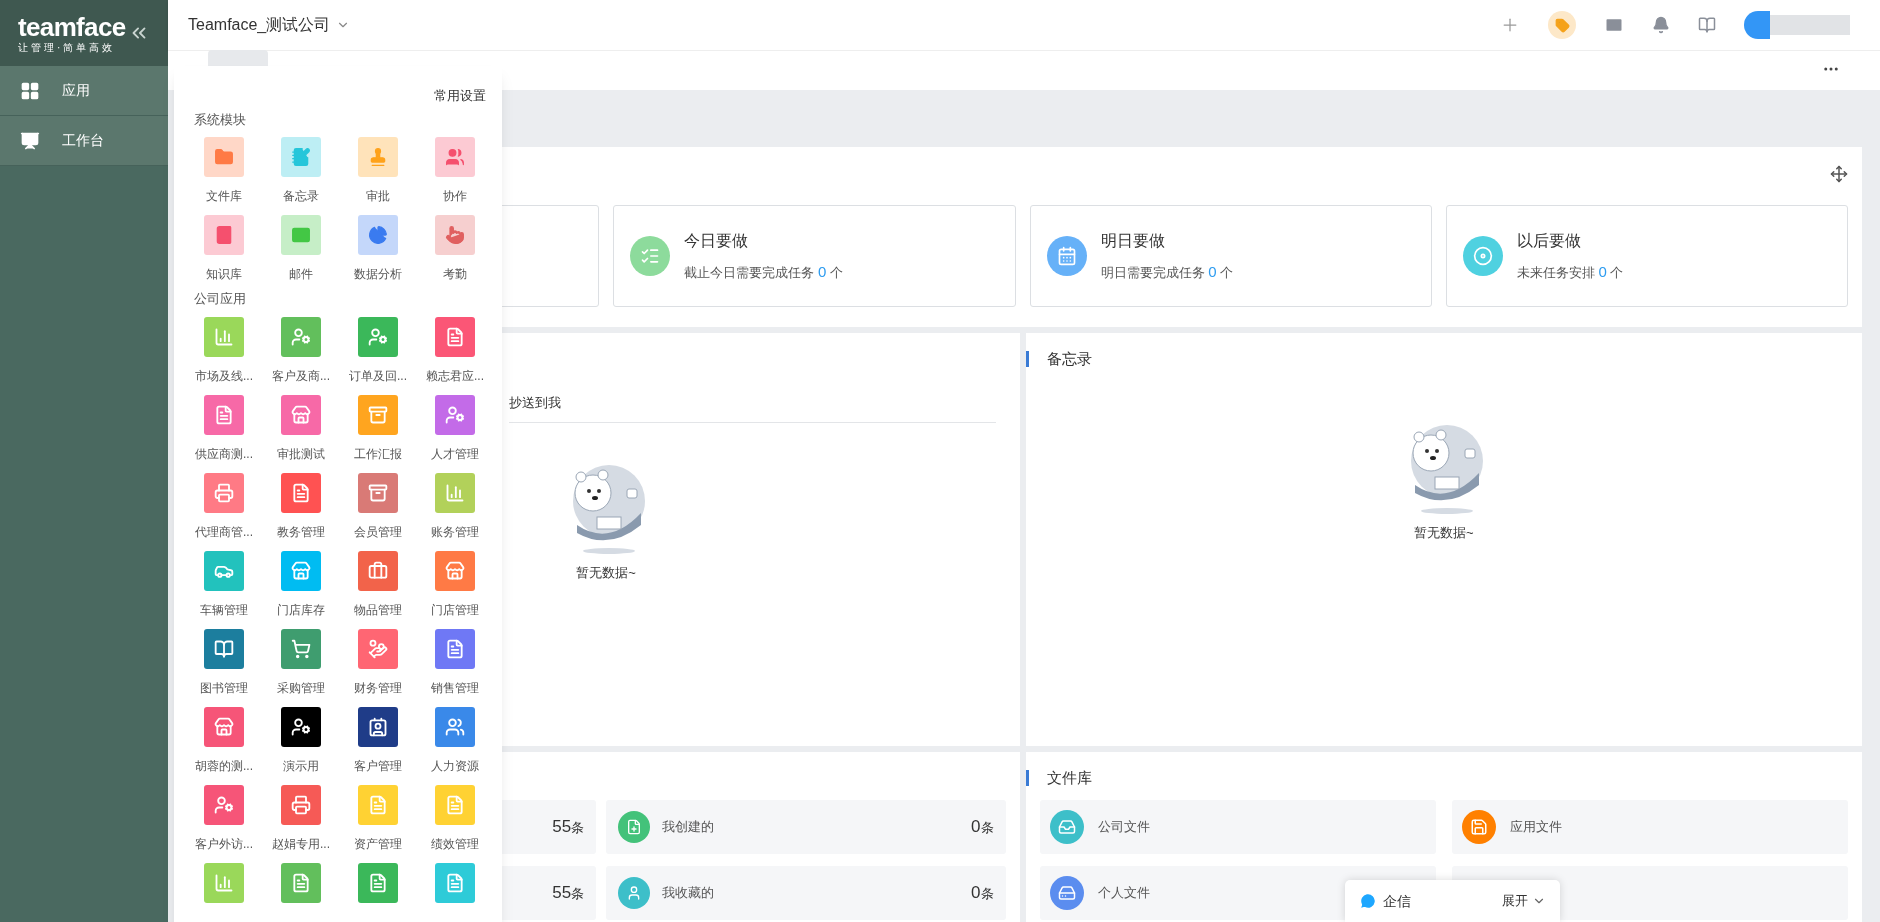 The width and height of the screenshot is (1880, 922). I want to click on tag-button, so click(1562, 25).